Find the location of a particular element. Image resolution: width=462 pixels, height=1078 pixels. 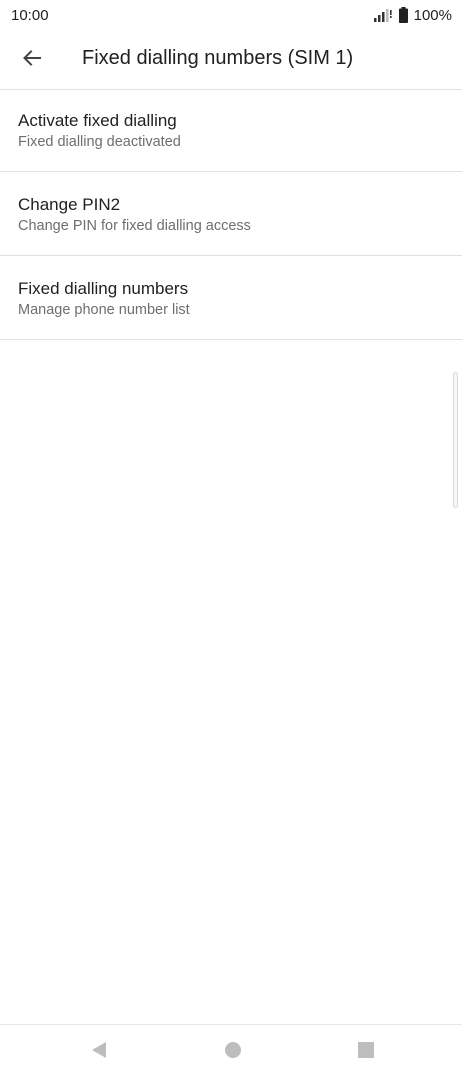

recents-square-icon is located at coordinates (366, 1052).